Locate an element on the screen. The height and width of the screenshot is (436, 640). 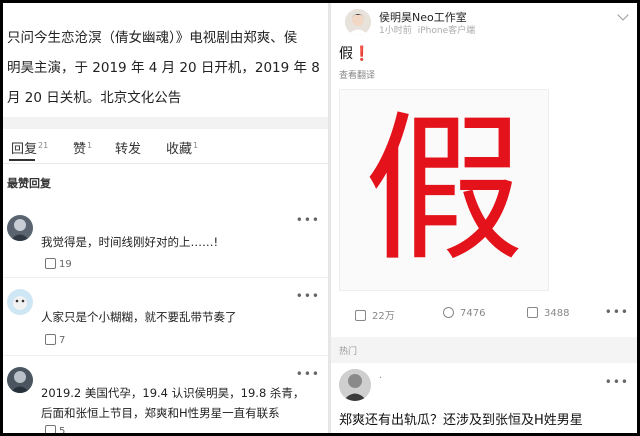
tab-favorites: 收藏1 is located at coordinates (182, 147).